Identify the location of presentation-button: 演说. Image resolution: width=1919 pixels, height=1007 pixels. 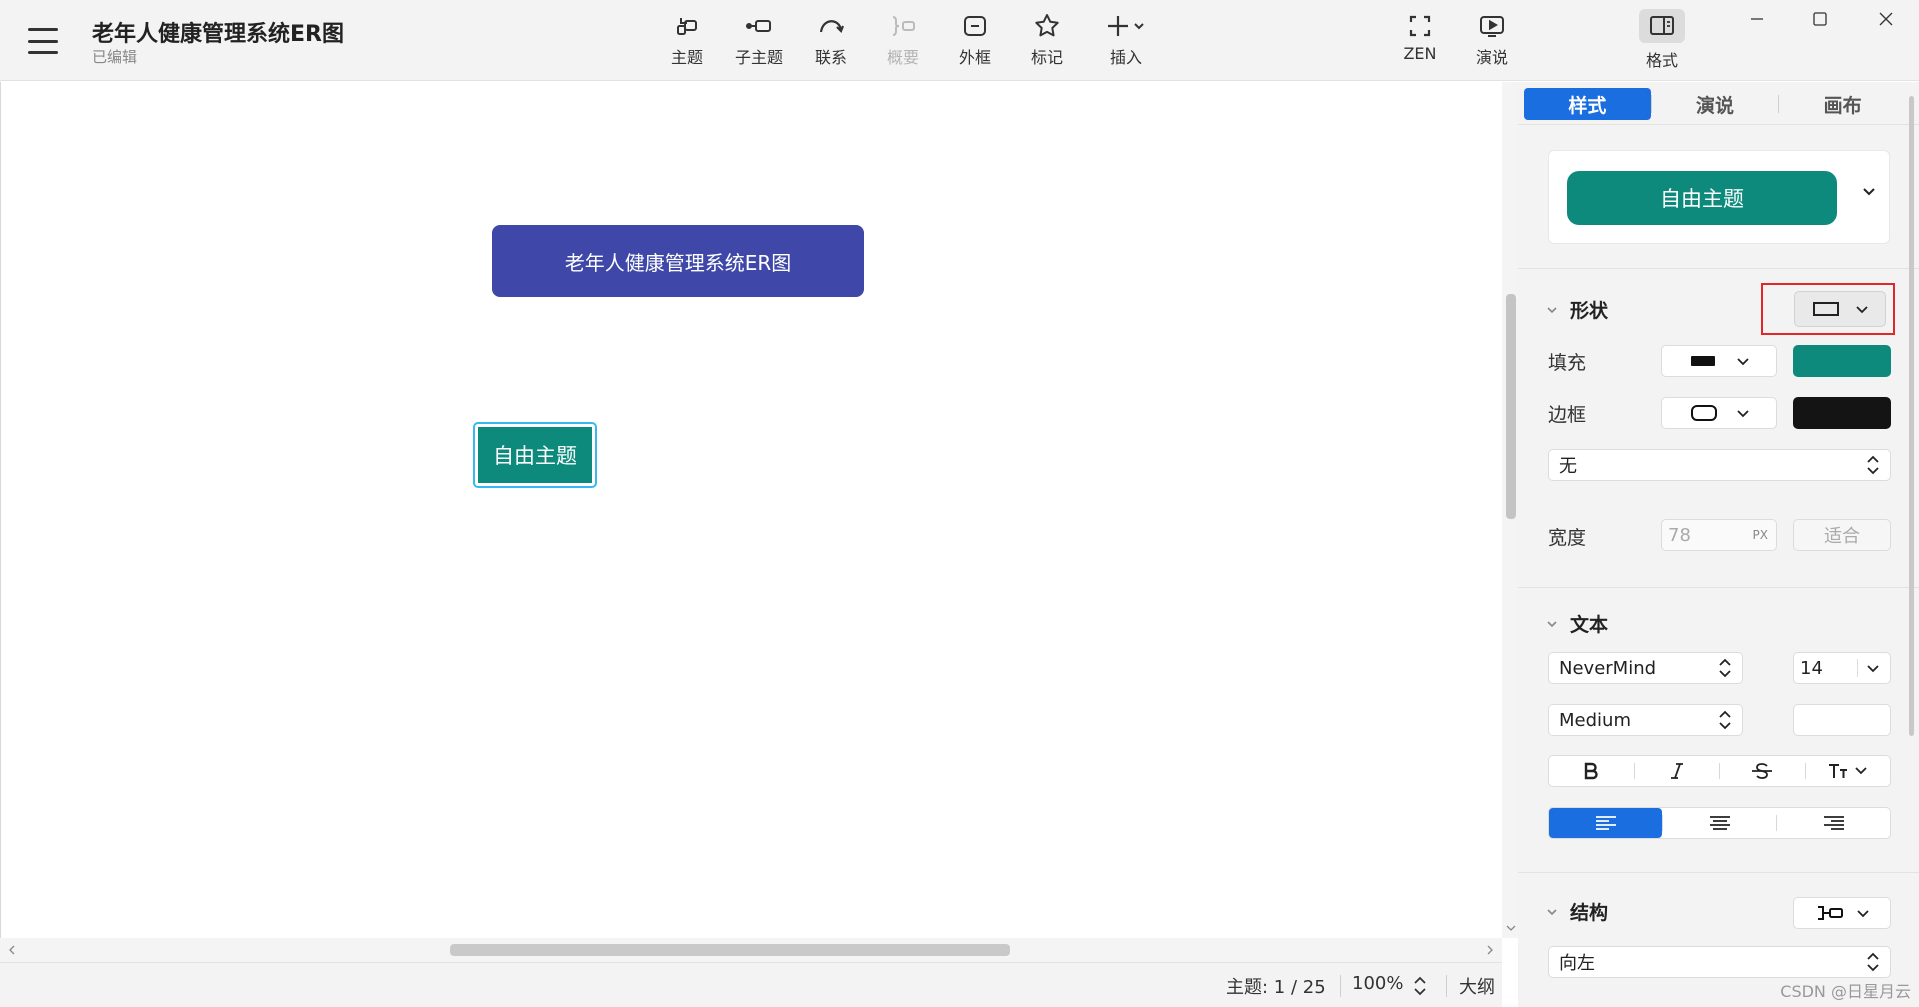
(1492, 42).